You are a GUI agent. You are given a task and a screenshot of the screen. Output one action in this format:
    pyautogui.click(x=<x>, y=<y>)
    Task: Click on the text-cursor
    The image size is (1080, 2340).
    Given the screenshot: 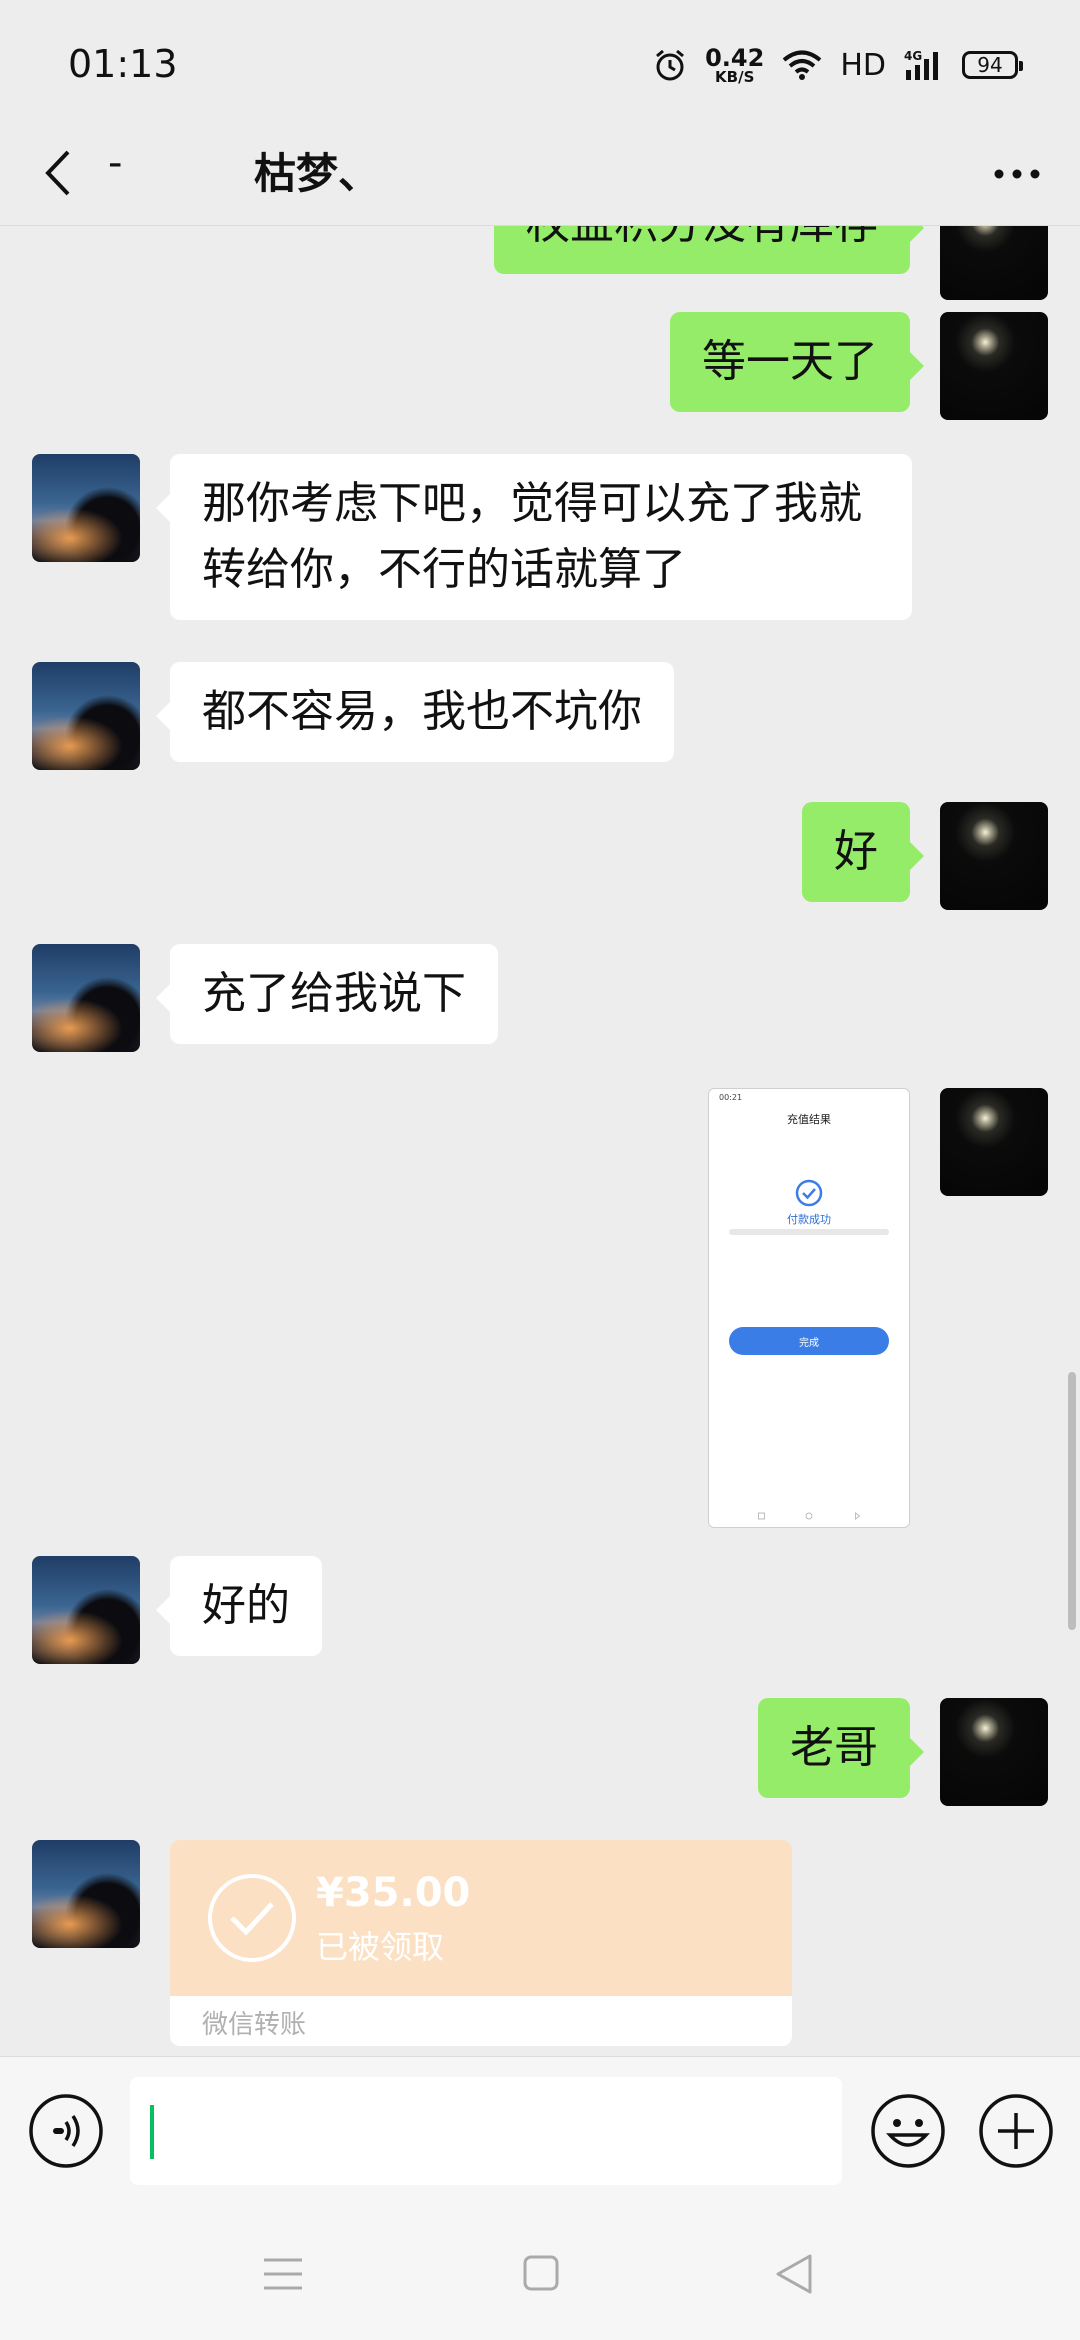 What is the action you would take?
    pyautogui.click(x=152, y=2132)
    